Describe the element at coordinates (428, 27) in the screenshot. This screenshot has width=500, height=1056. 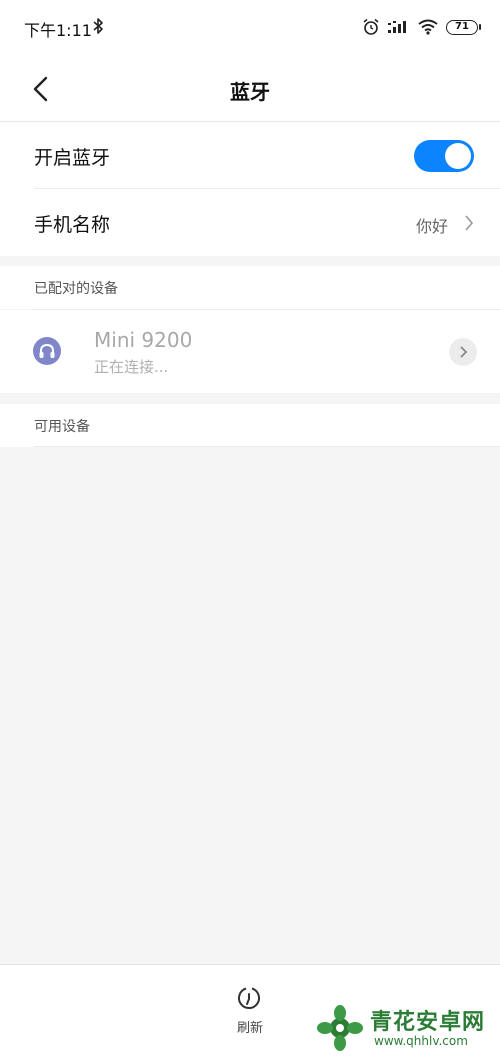
I see `wifi-icon` at that location.